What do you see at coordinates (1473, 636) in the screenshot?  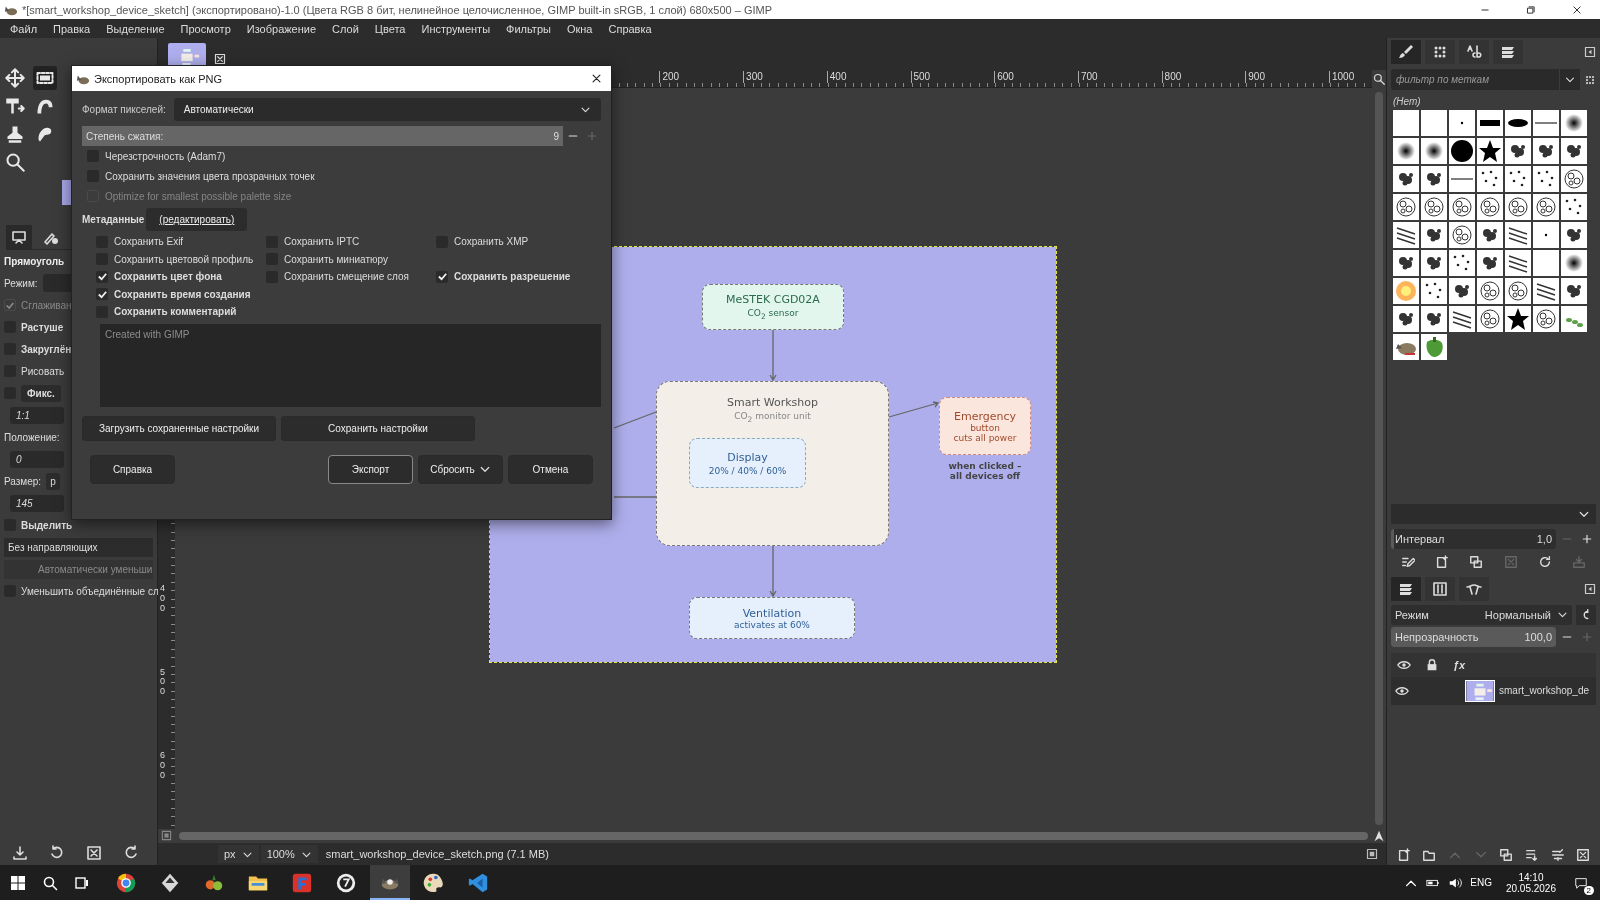 I see `opacity-slider: Непрозрачность 100,0` at bounding box center [1473, 636].